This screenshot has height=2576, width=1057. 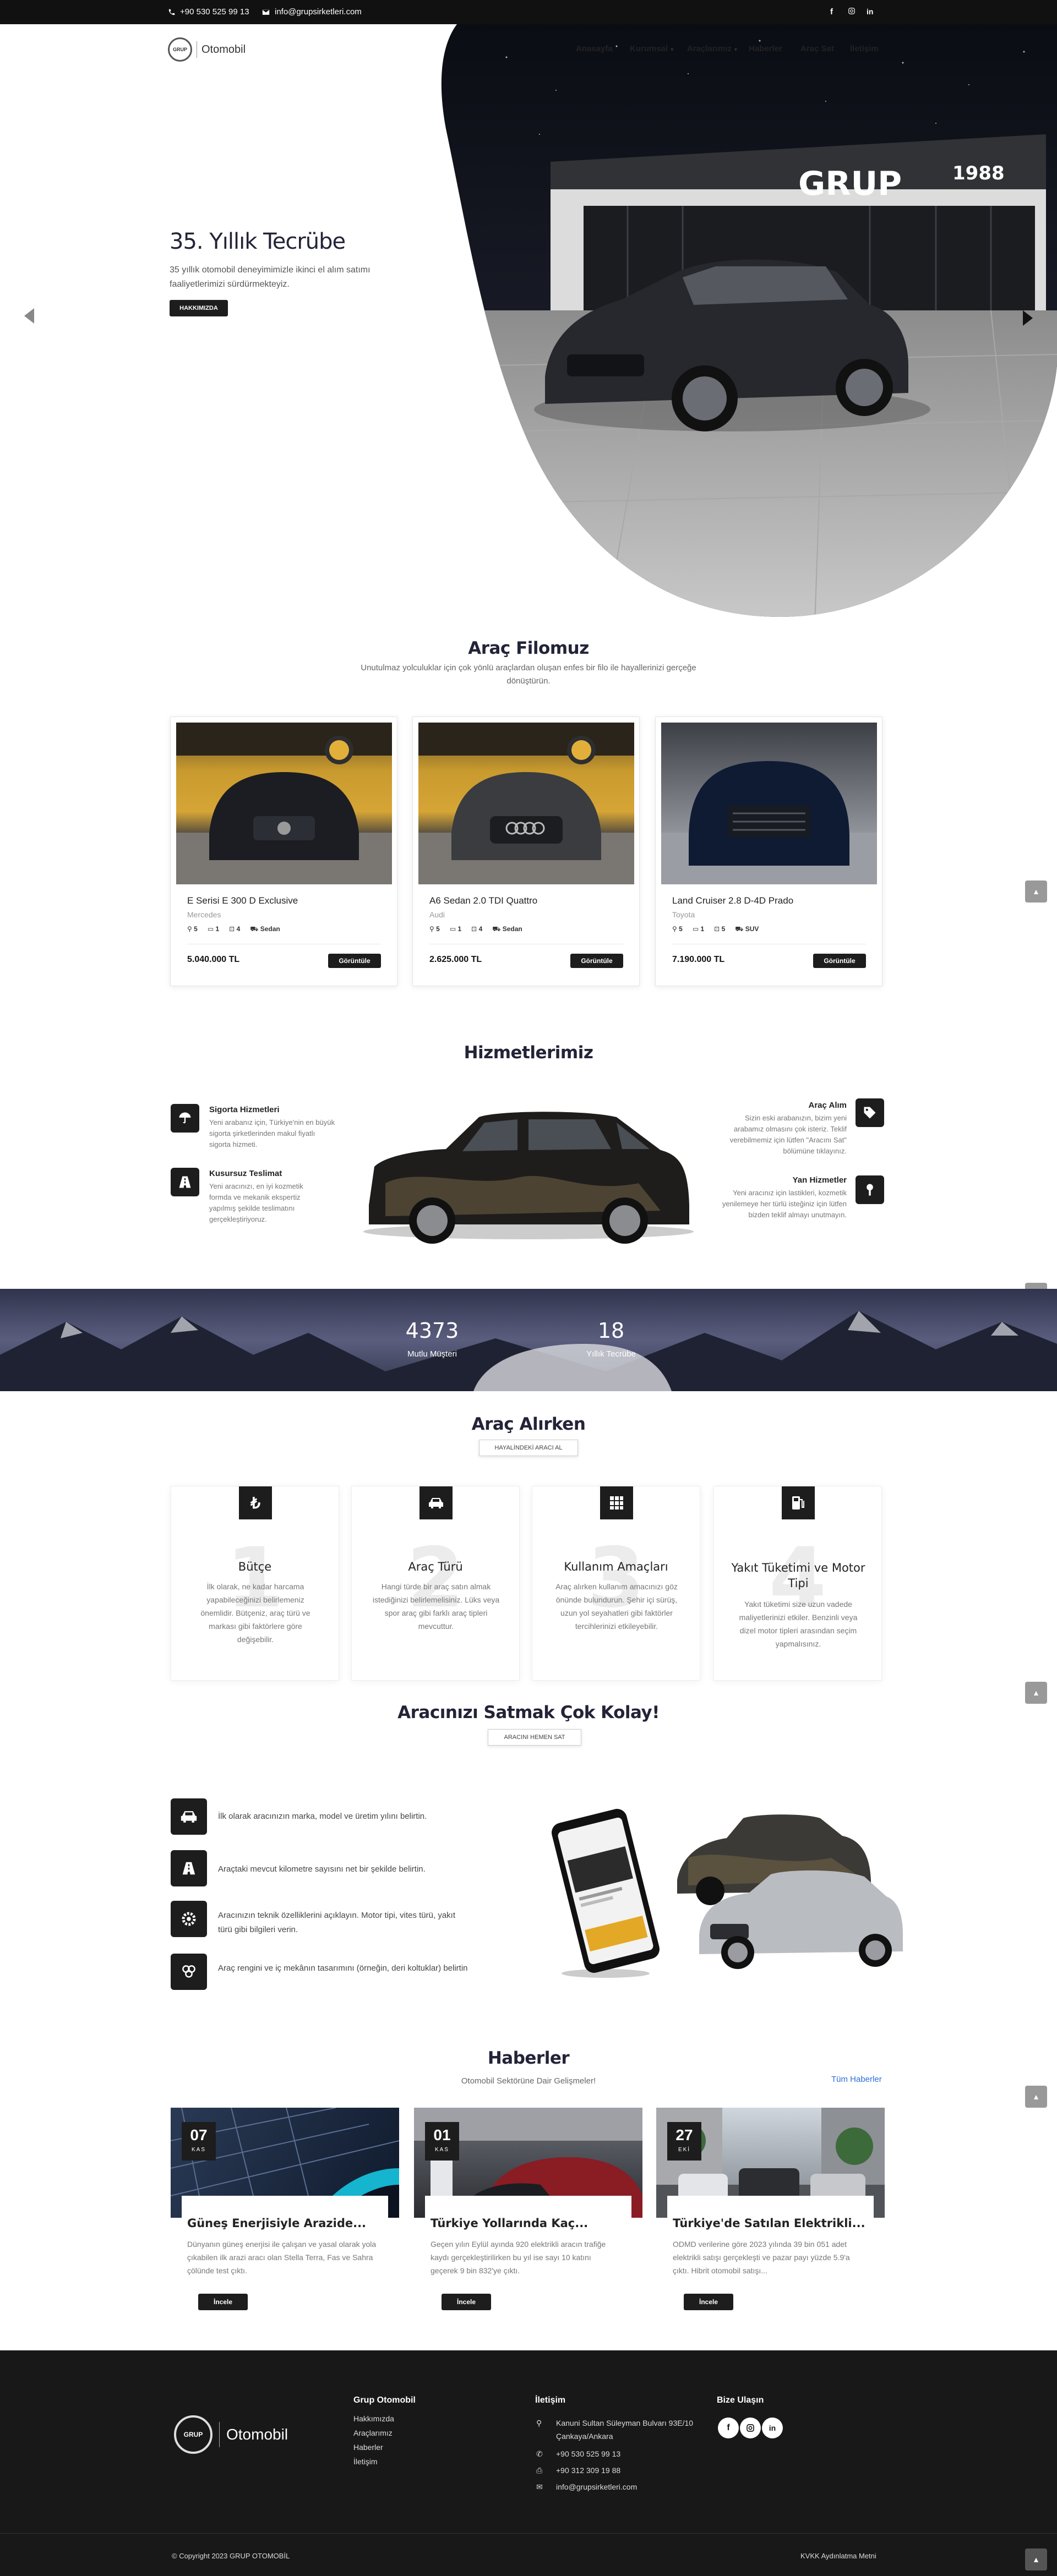 What do you see at coordinates (526, 803) in the screenshot?
I see `car-image` at bounding box center [526, 803].